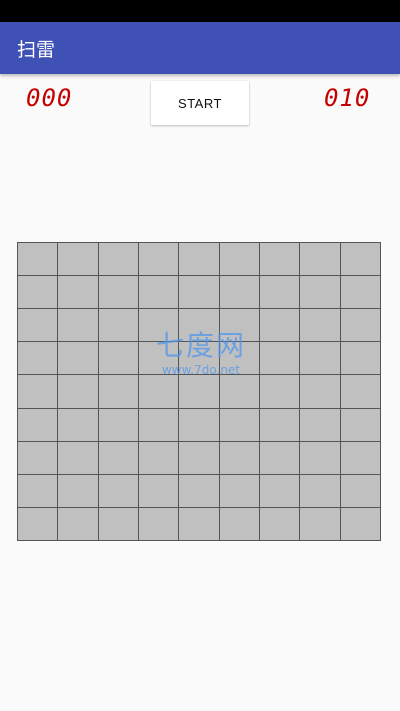 The image size is (400, 711). Describe the element at coordinates (49, 98) in the screenshot. I see `mine-counter: 000` at that location.